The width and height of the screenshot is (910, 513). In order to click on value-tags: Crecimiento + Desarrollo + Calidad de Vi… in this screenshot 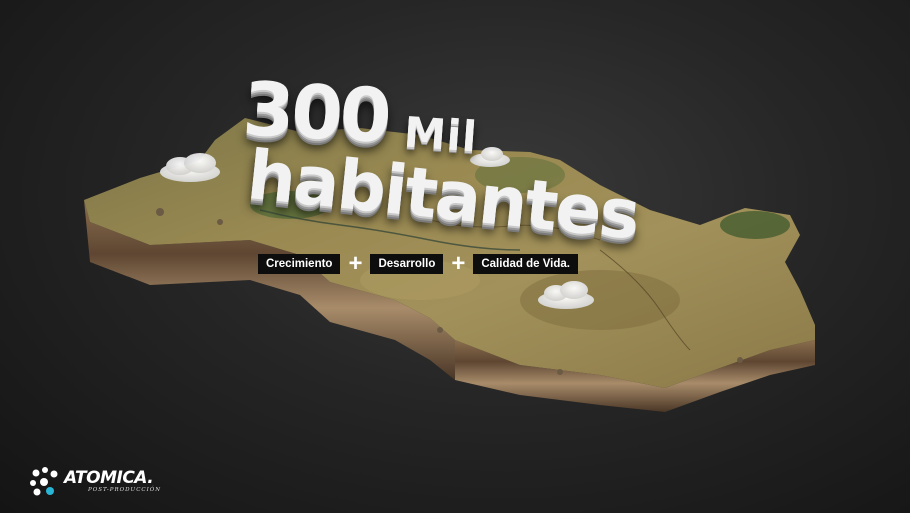, I will do `click(418, 263)`.